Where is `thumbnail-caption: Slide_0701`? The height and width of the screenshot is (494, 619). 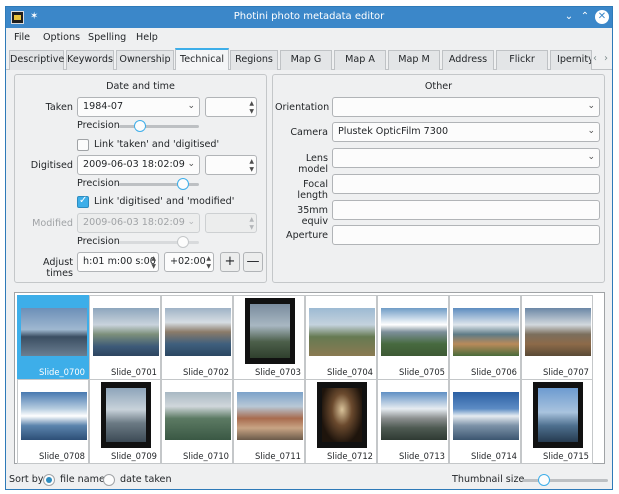
thumbnail-caption: Slide_0701 is located at coordinates (134, 372).